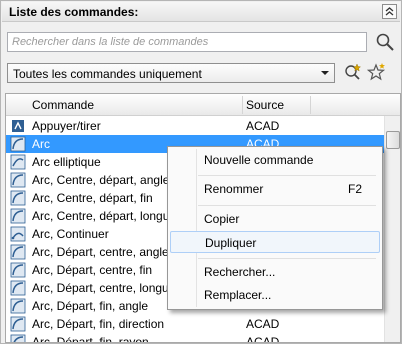 The image size is (402, 344). What do you see at coordinates (234, 189) in the screenshot?
I see `menu-item-label: Renommer` at bounding box center [234, 189].